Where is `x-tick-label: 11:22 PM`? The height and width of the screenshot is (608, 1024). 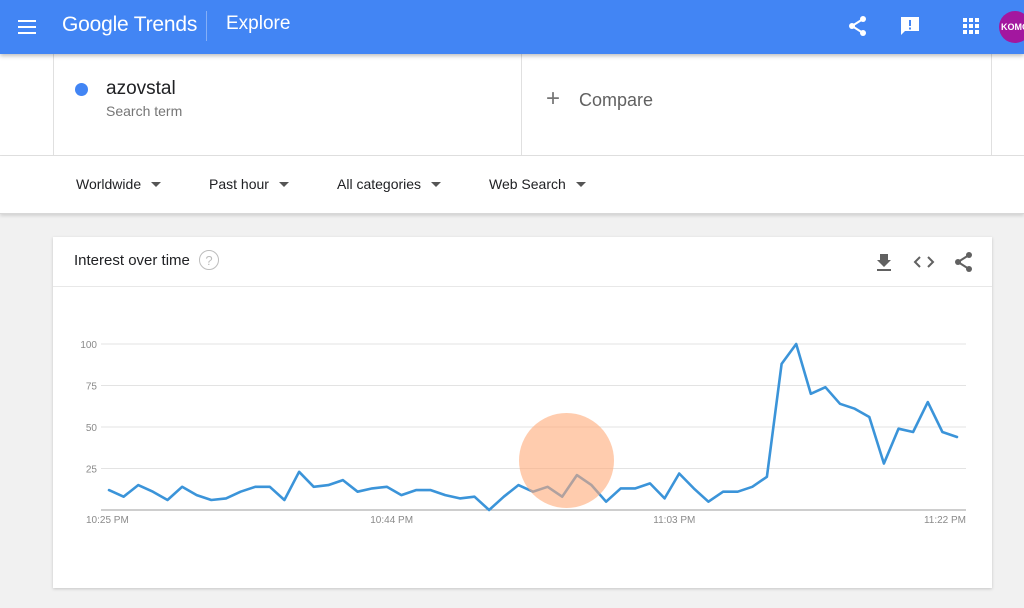 x-tick-label: 11:22 PM is located at coordinates (945, 520).